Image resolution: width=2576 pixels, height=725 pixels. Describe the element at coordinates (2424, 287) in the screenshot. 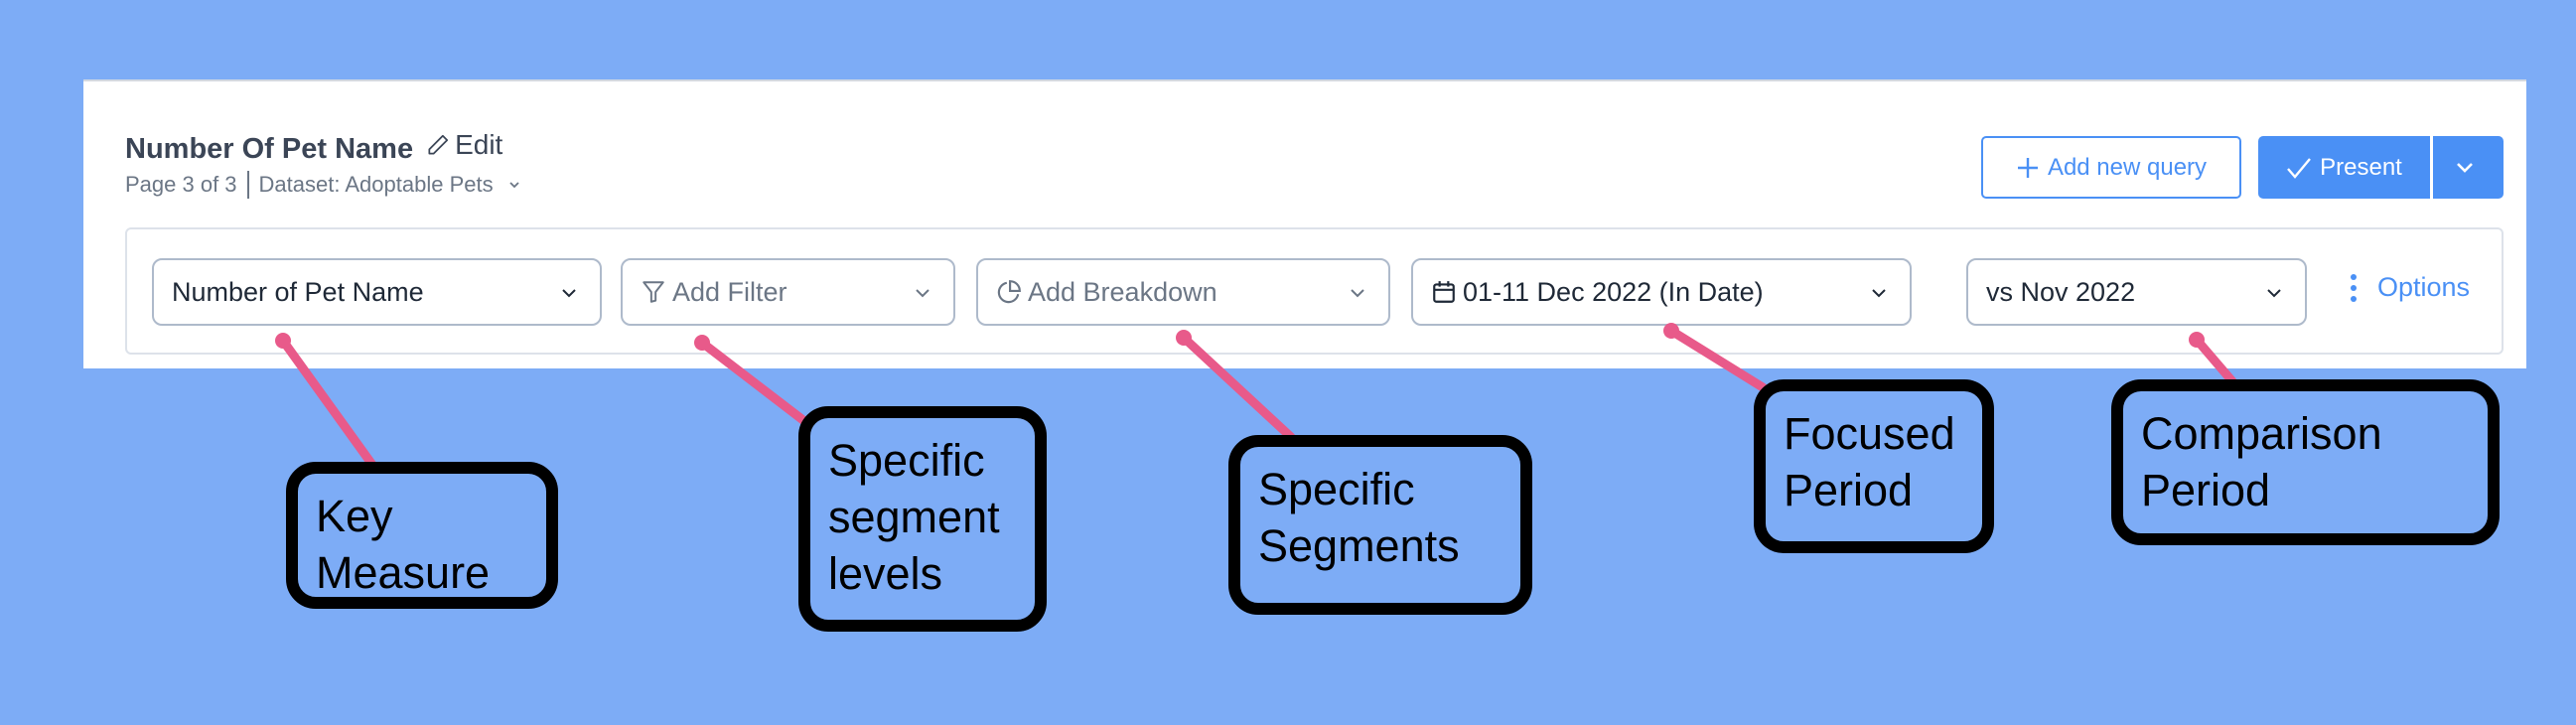

I see `options-label: Options` at that location.